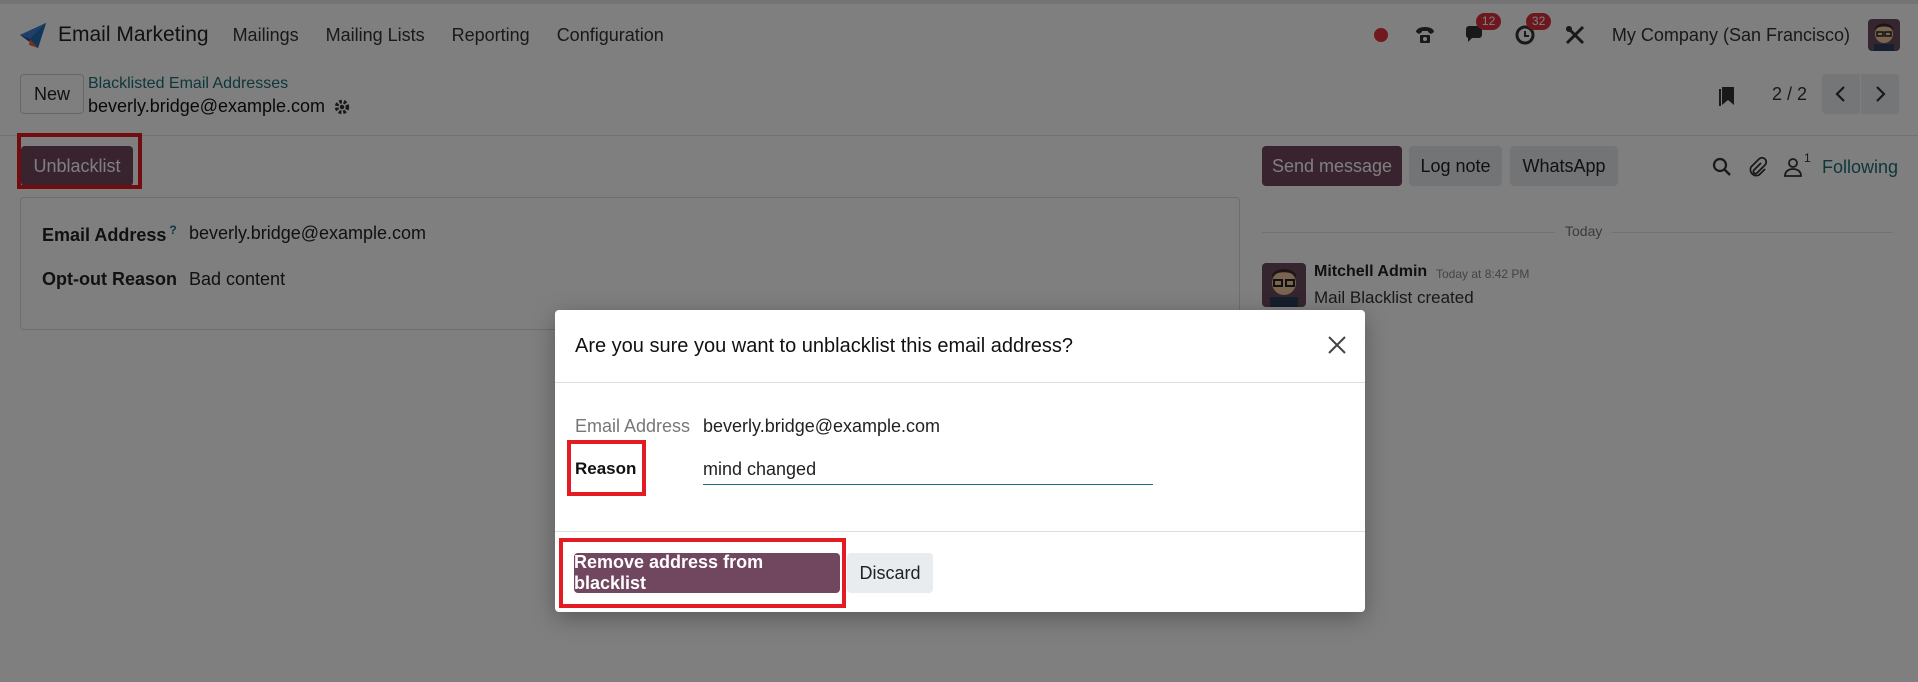 This screenshot has width=1918, height=682. What do you see at coordinates (633, 426) in the screenshot?
I see `dialog-email-label: Email Address` at bounding box center [633, 426].